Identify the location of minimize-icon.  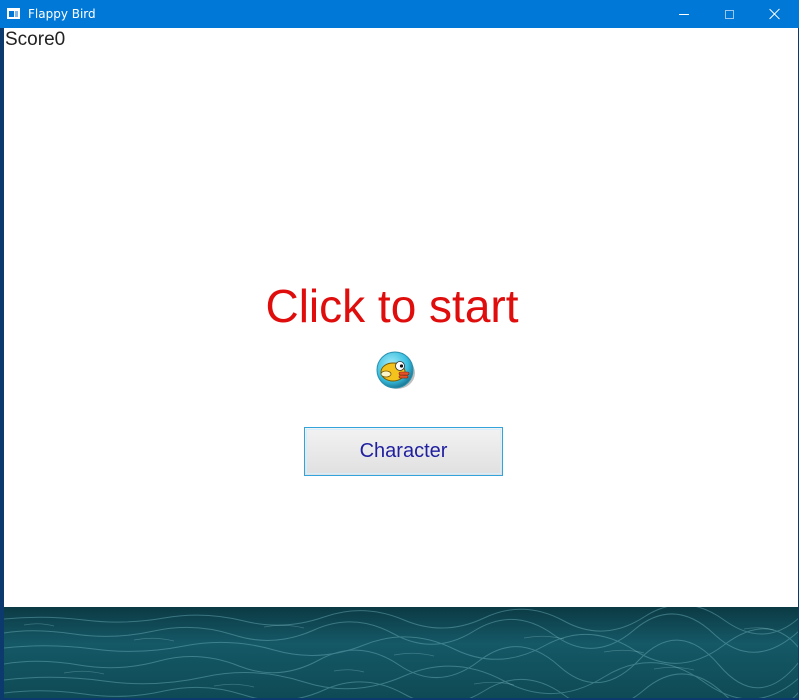
(684, 14).